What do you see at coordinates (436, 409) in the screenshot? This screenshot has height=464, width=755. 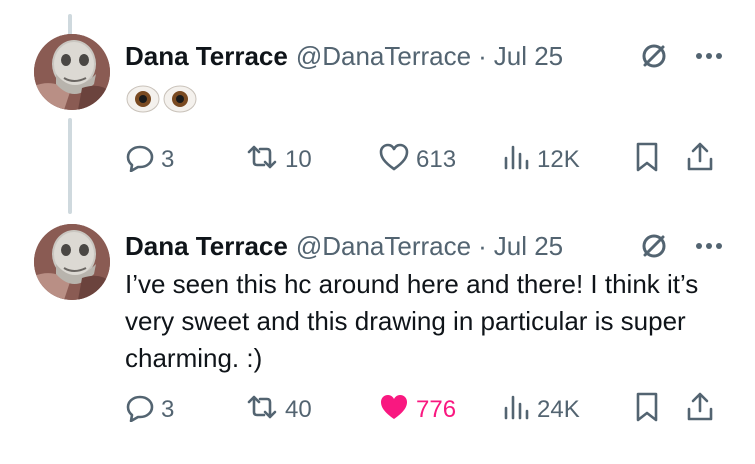 I see `like-count: 776` at bounding box center [436, 409].